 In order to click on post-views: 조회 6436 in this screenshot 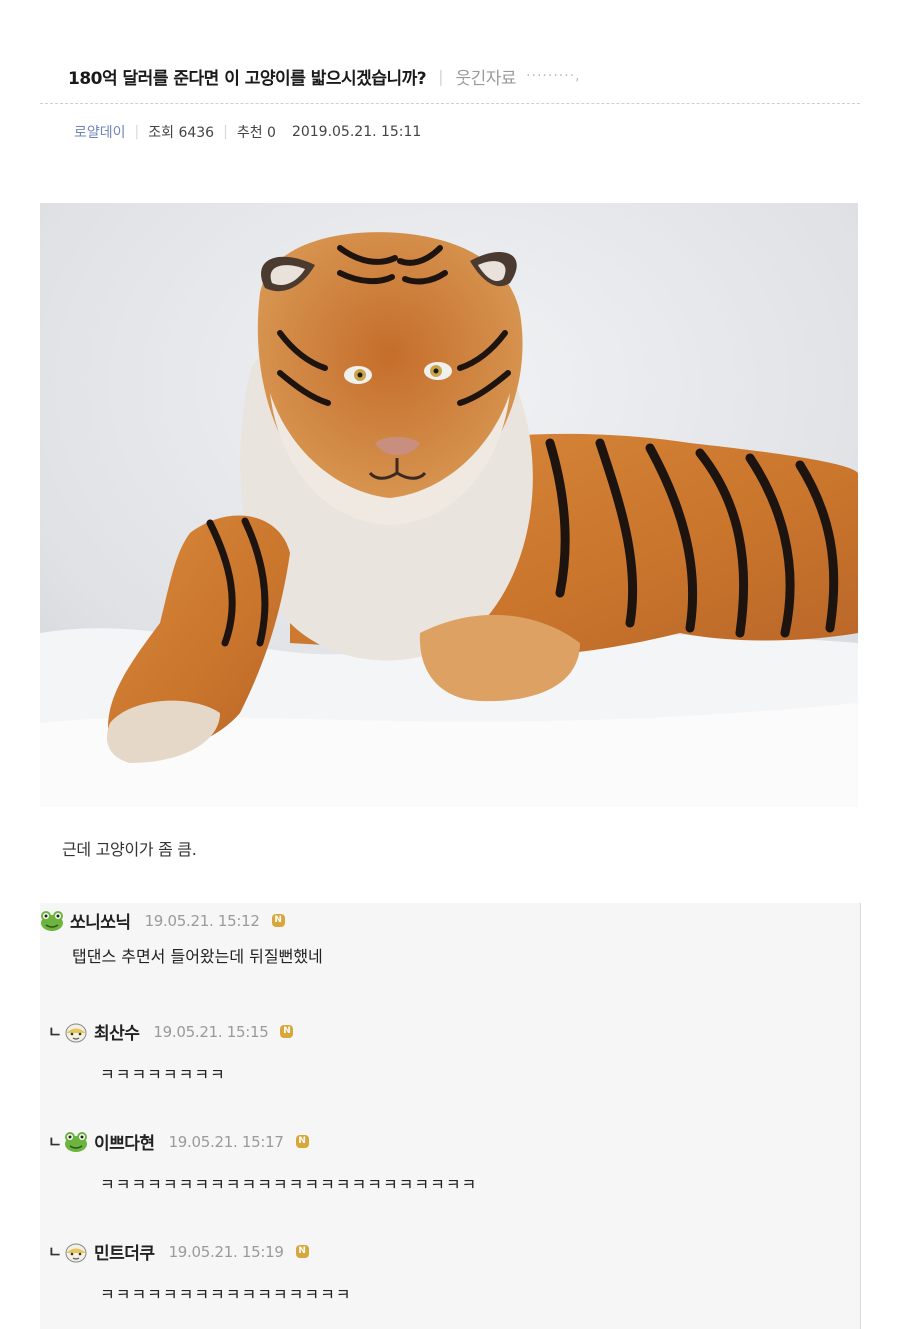, I will do `click(181, 133)`.